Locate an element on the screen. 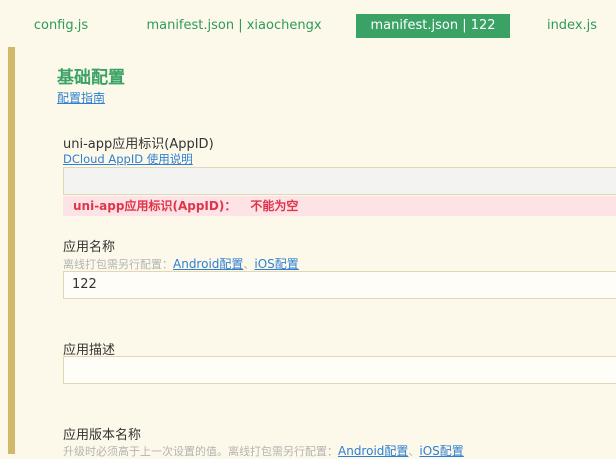  app-version-name-hint: 升级时必须高于上一次设置的值。离线打包需另行配置：Android配置、iOS配置 is located at coordinates (263, 450).